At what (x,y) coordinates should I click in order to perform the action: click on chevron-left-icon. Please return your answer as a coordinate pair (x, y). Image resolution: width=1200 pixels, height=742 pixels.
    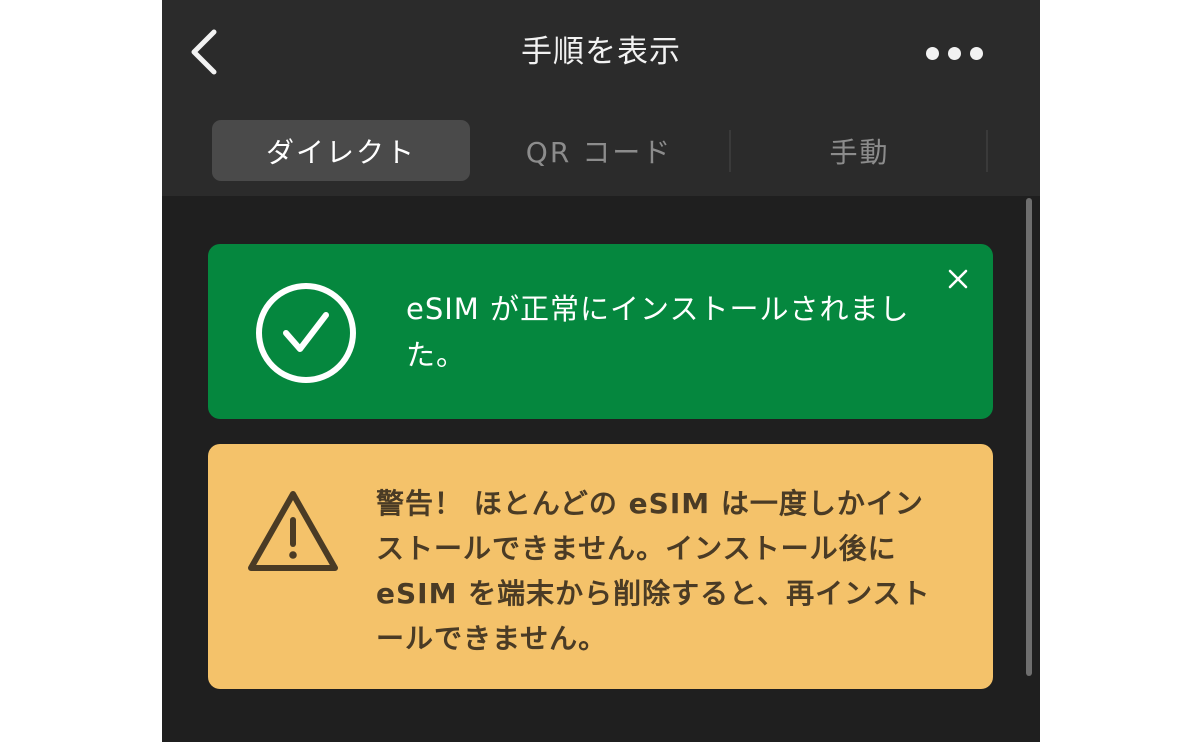
    Looking at the image, I should click on (204, 52).